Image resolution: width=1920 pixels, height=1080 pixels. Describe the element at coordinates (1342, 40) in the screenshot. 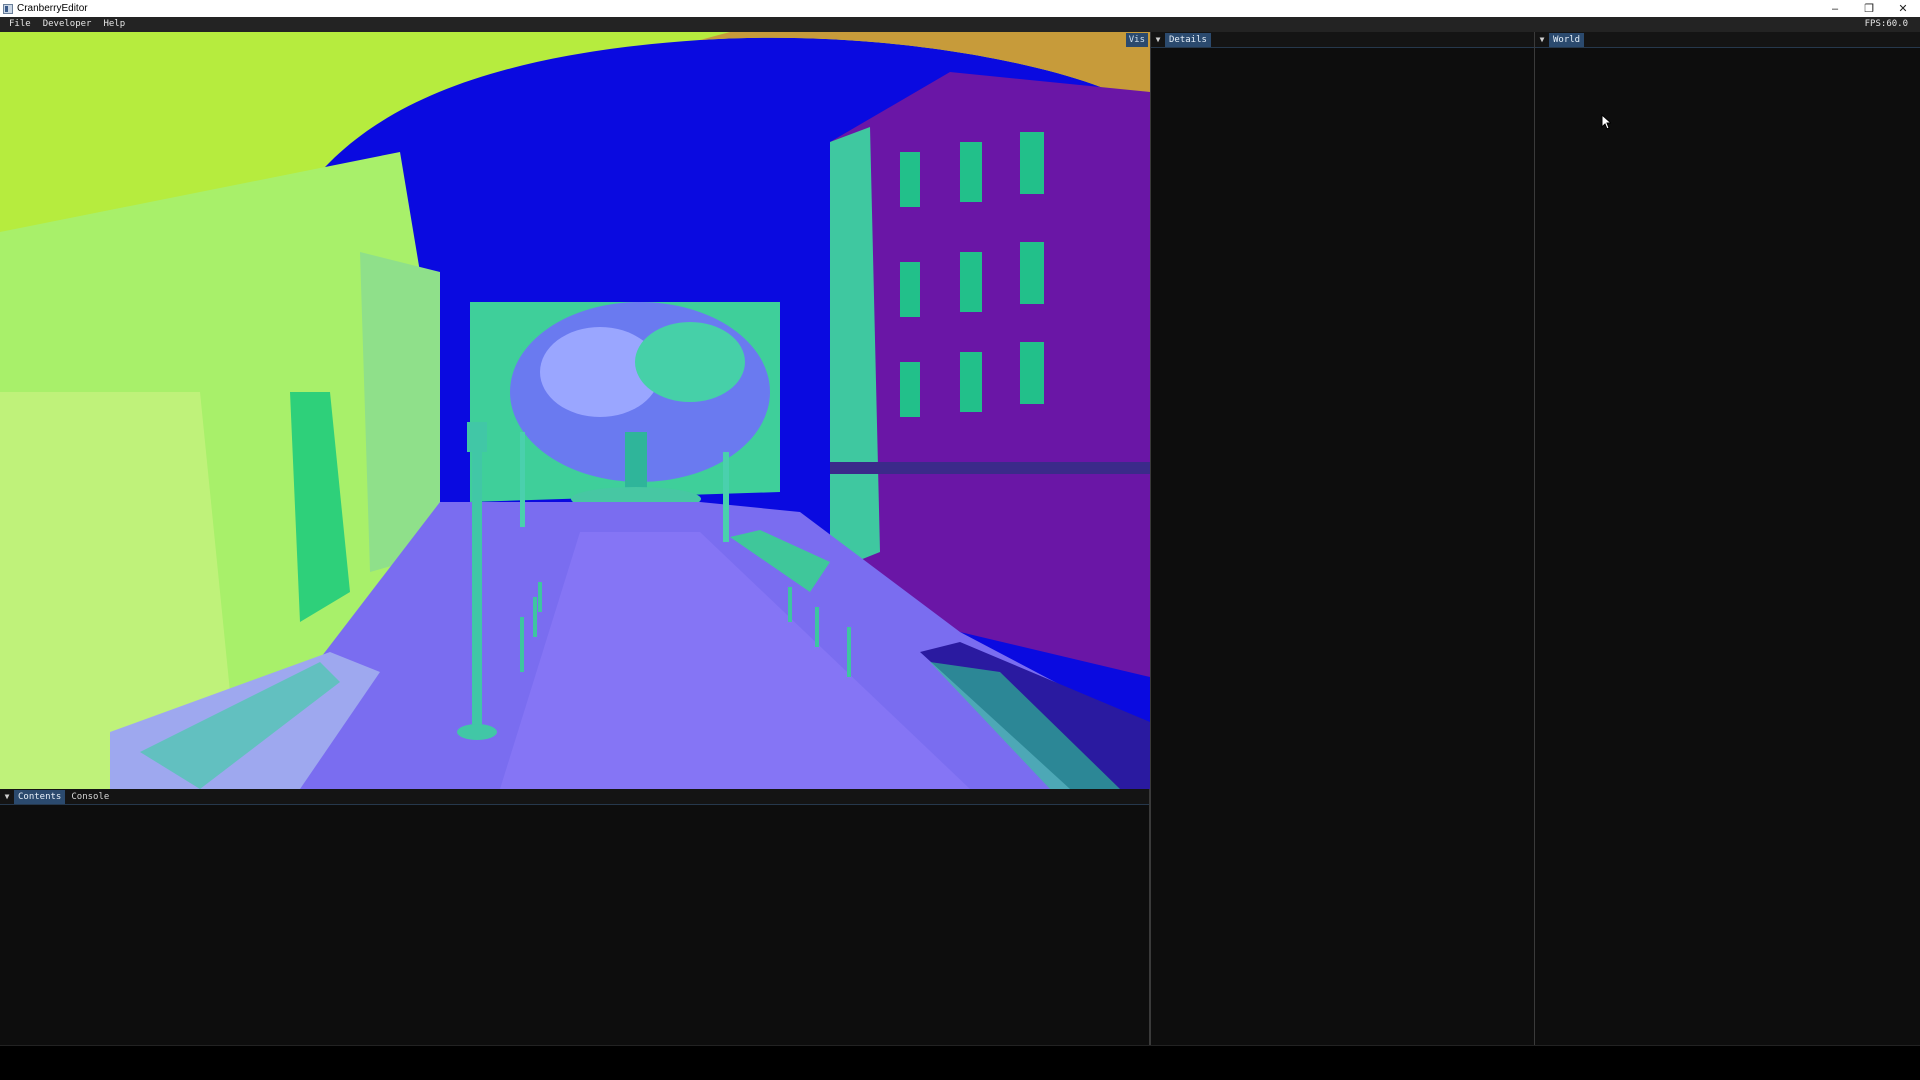

I see `details-tabbar: ▼ Details` at that location.